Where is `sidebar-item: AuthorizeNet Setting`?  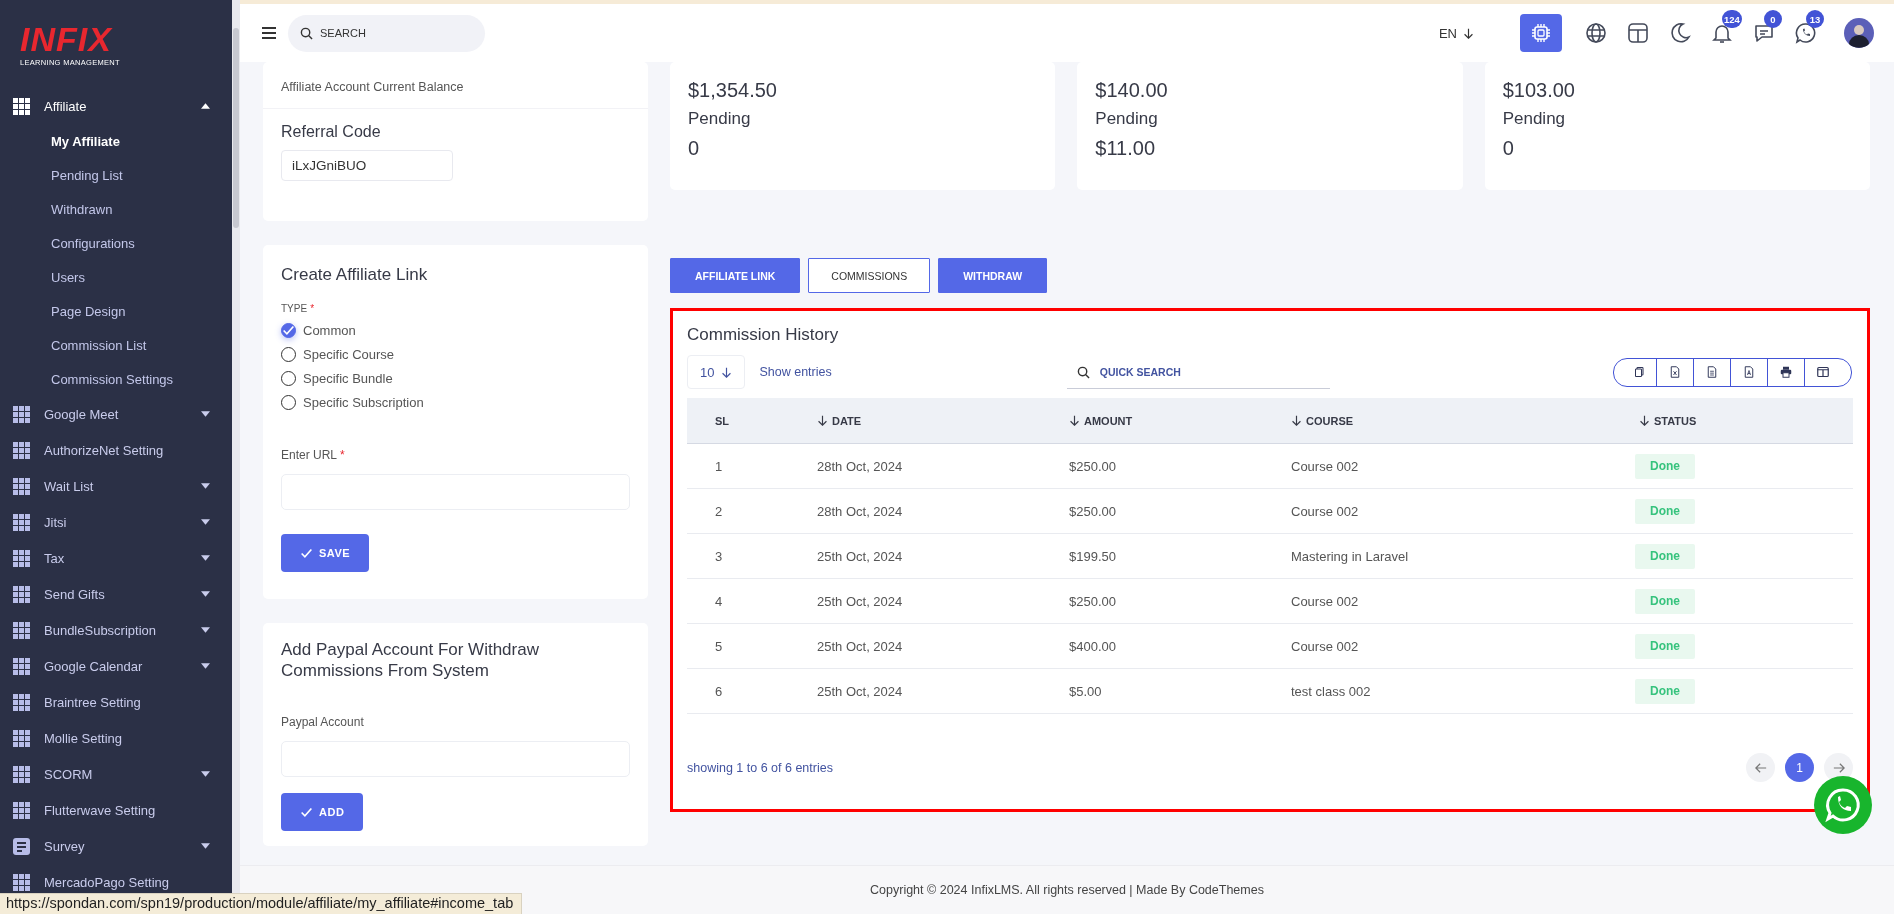
sidebar-item: AuthorizeNet Setting is located at coordinates (116, 450).